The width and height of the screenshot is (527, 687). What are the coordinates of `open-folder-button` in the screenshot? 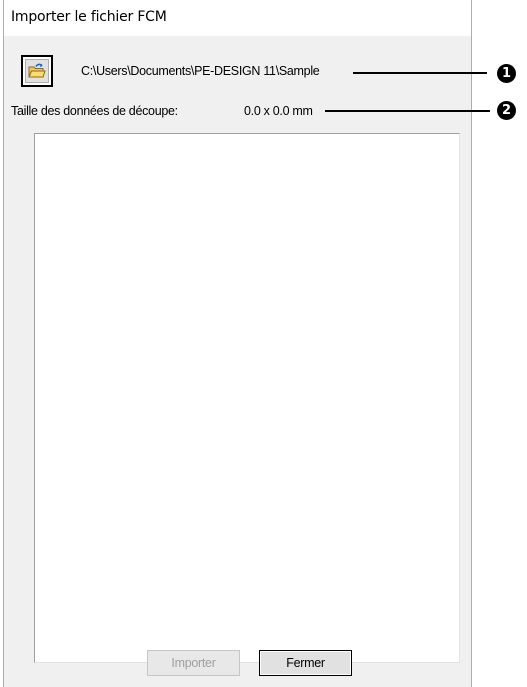 It's located at (37, 71).